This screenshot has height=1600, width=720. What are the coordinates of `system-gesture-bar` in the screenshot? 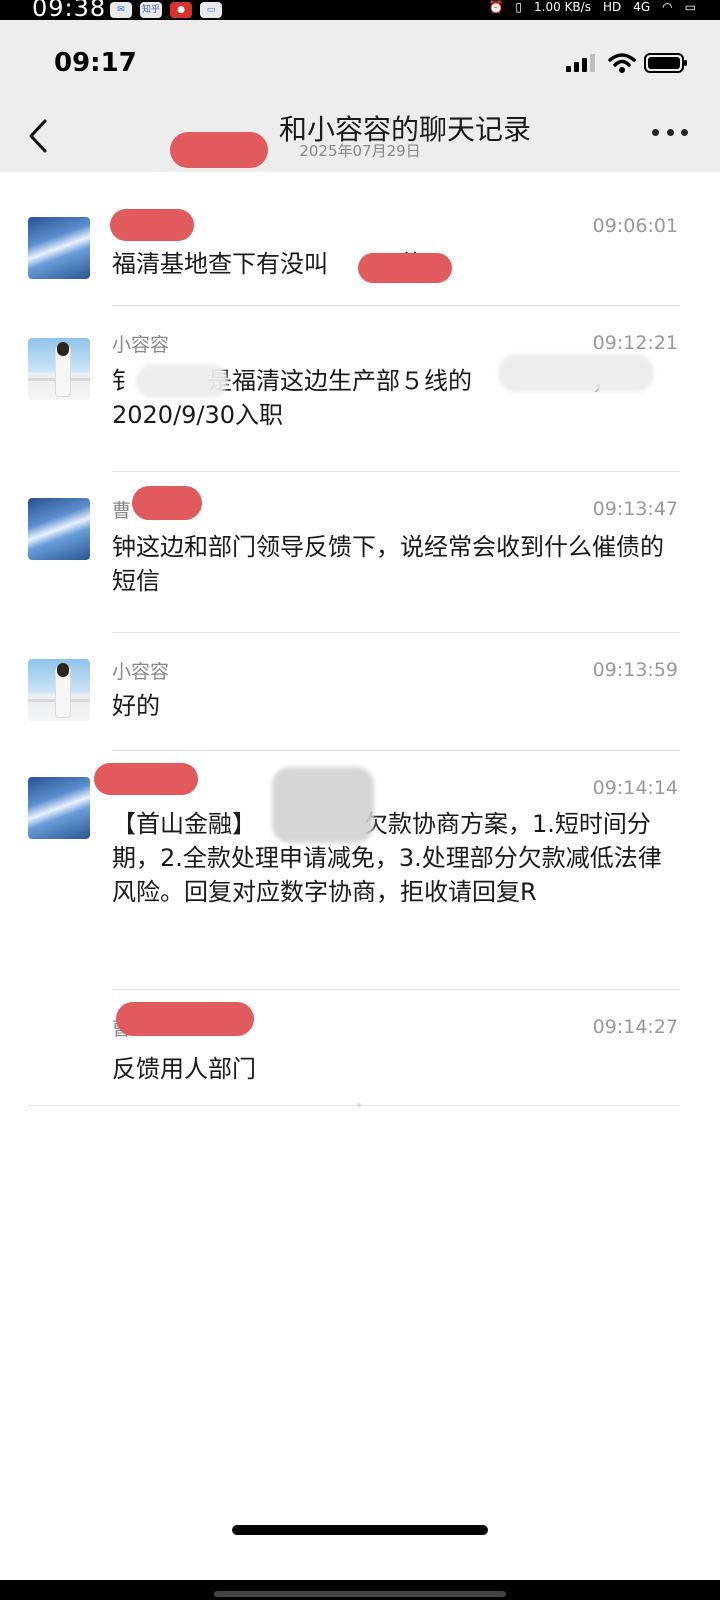 It's located at (360, 1594).